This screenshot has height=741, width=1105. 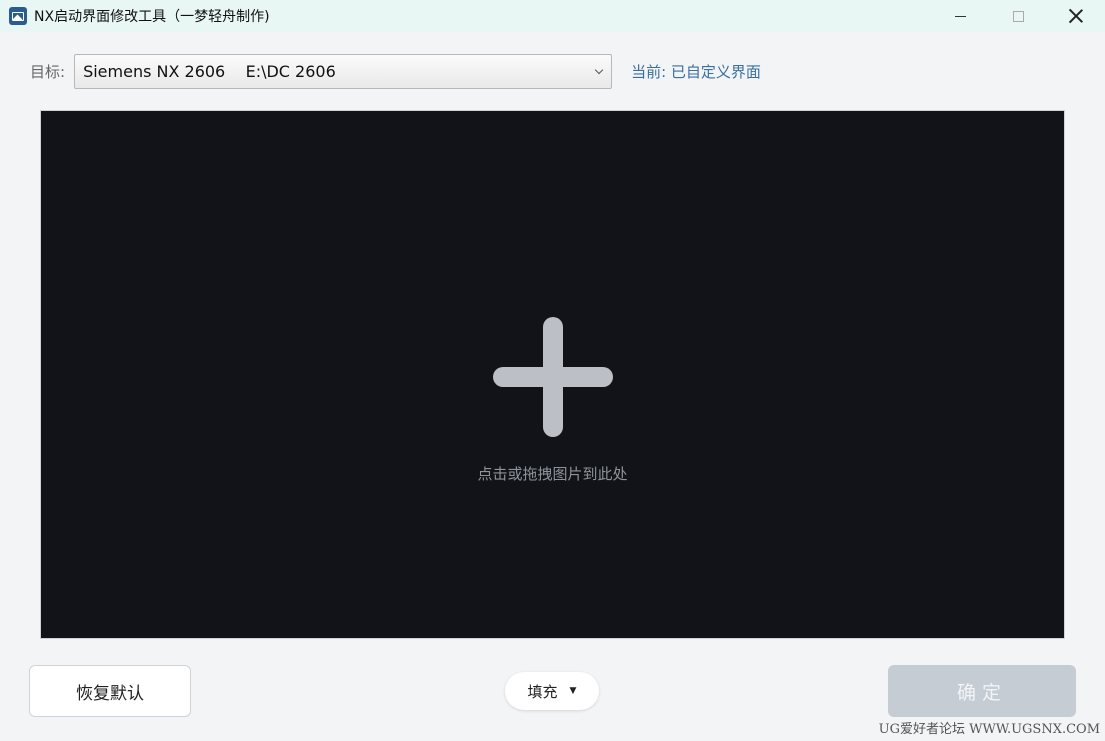 I want to click on window-controls, so click(x=1018, y=16).